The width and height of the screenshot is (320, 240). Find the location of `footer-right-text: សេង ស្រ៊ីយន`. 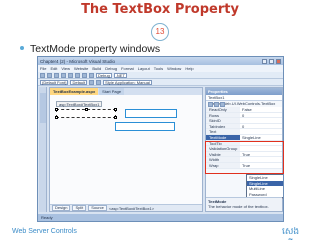

footer-right-text: សេង ស្រ៊ីយន is located at coordinates (295, 233).